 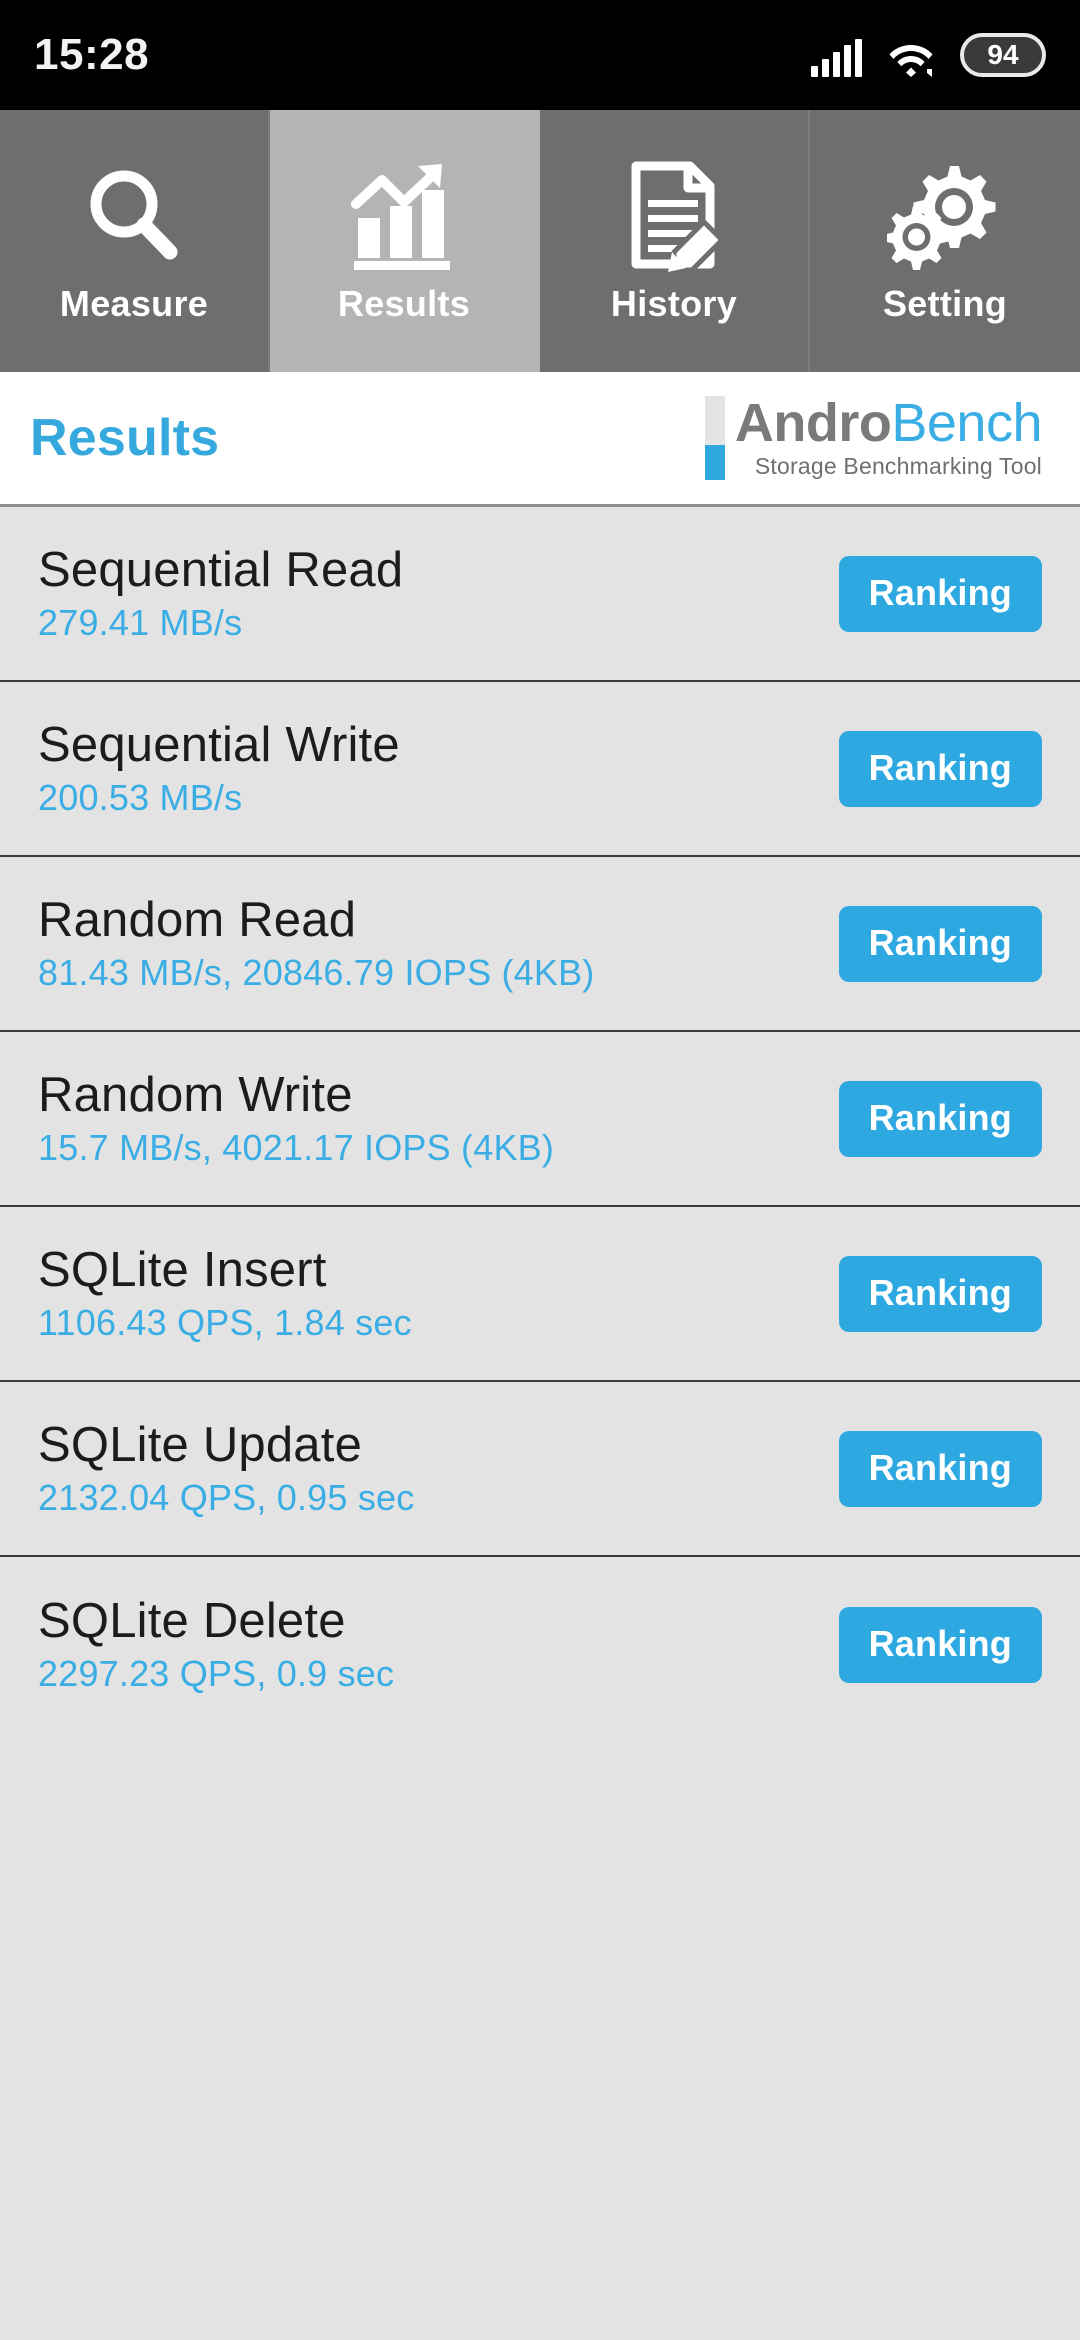 I want to click on main-tab-bar: Measure Results History Setting, so click(x=540, y=241).